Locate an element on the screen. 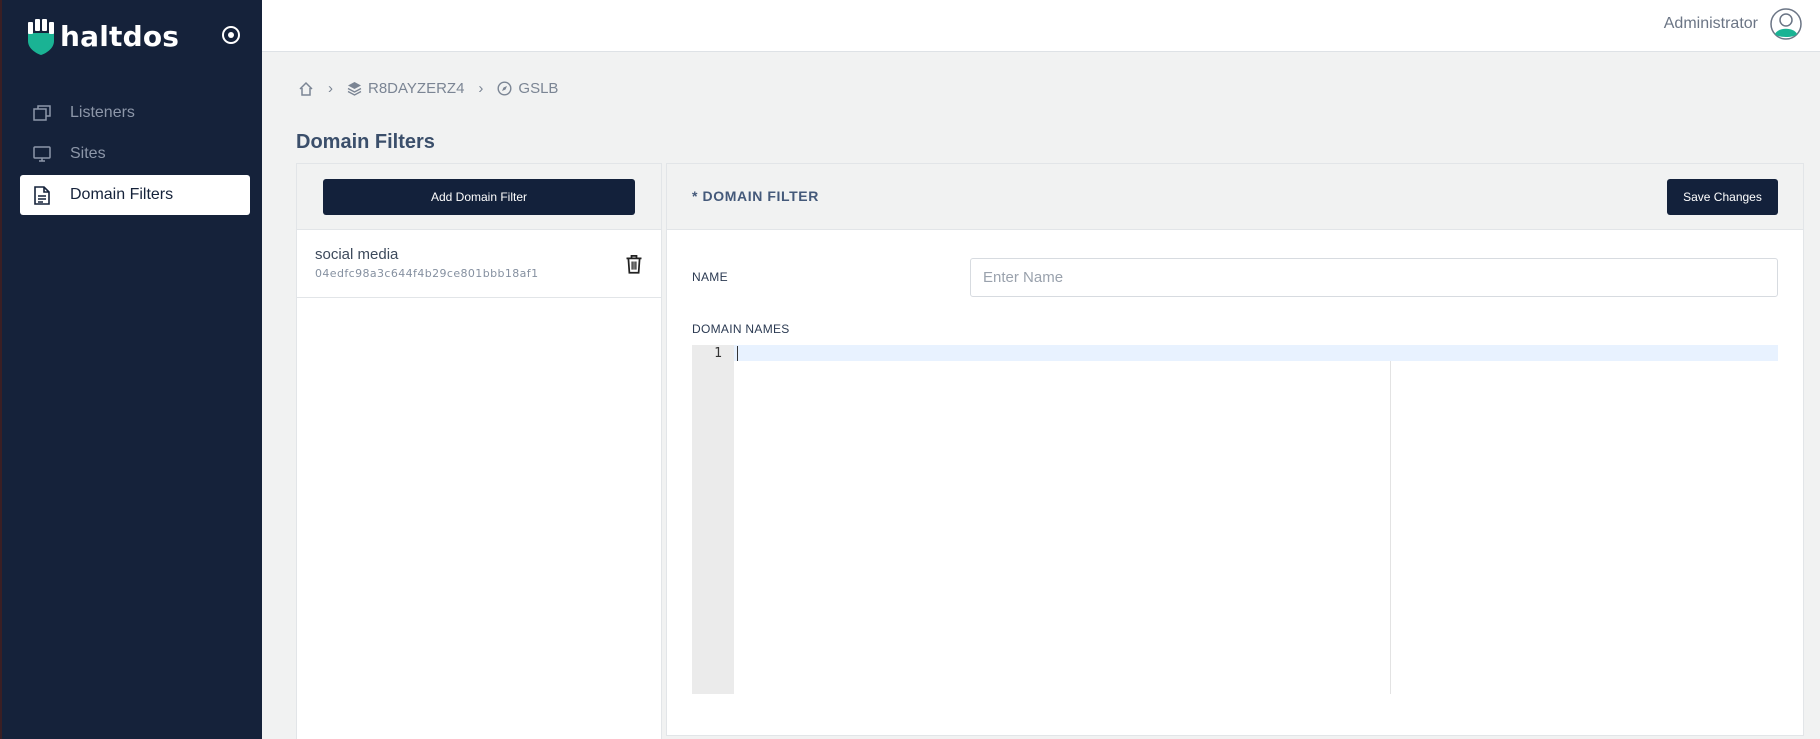  logo: haltdos is located at coordinates (102, 37).